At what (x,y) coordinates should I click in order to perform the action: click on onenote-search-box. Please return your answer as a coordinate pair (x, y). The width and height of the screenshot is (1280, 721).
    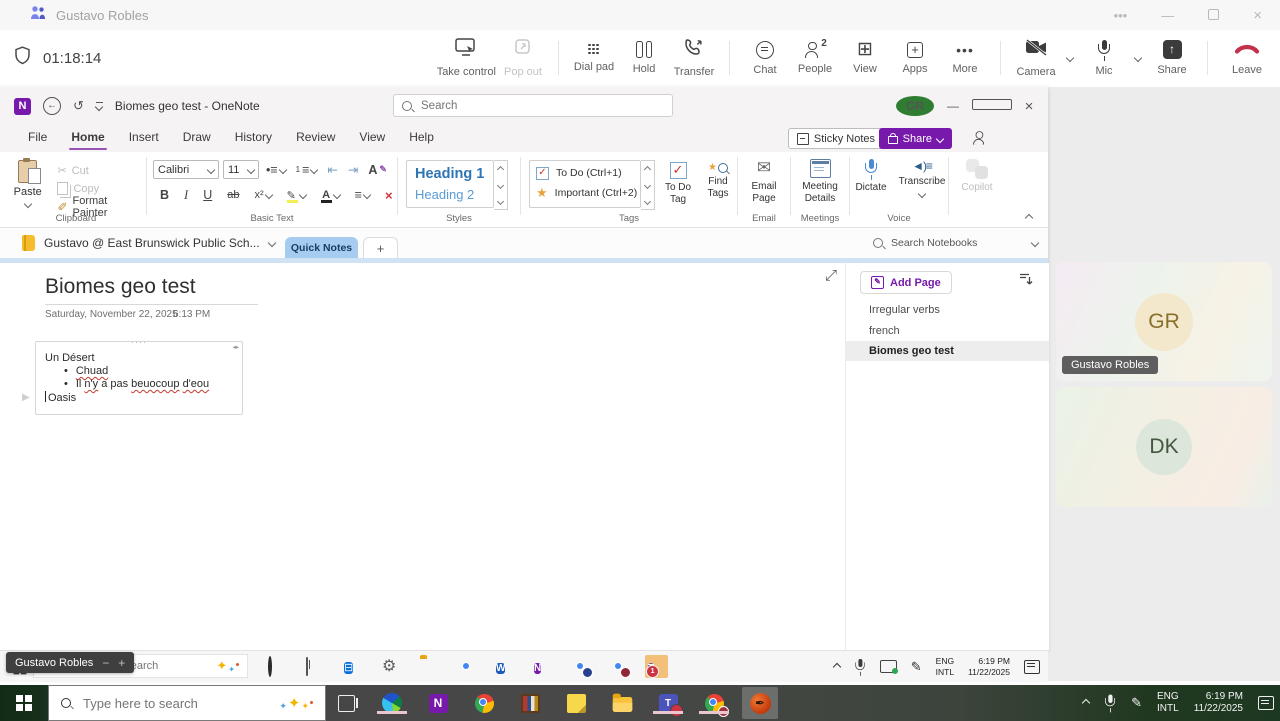
    Looking at the image, I should click on (533, 105).